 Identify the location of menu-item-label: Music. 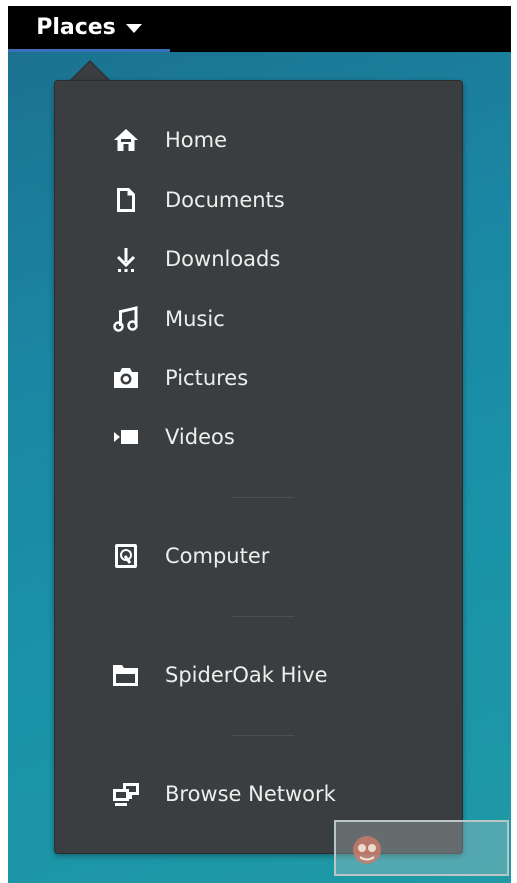
(195, 319).